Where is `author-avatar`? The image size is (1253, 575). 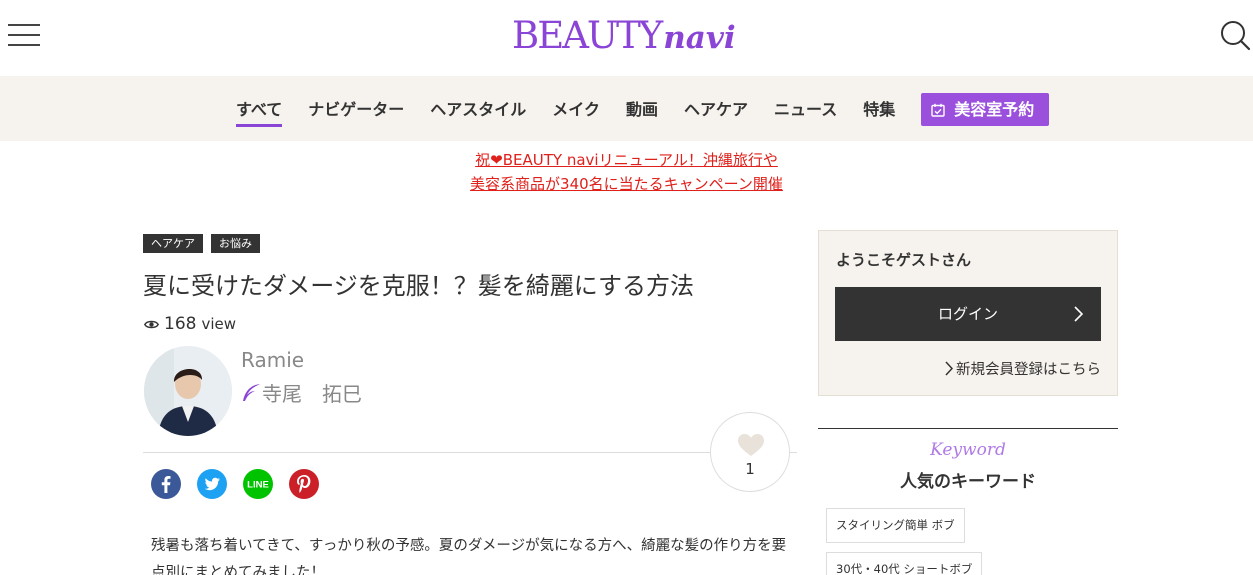 author-avatar is located at coordinates (188, 391).